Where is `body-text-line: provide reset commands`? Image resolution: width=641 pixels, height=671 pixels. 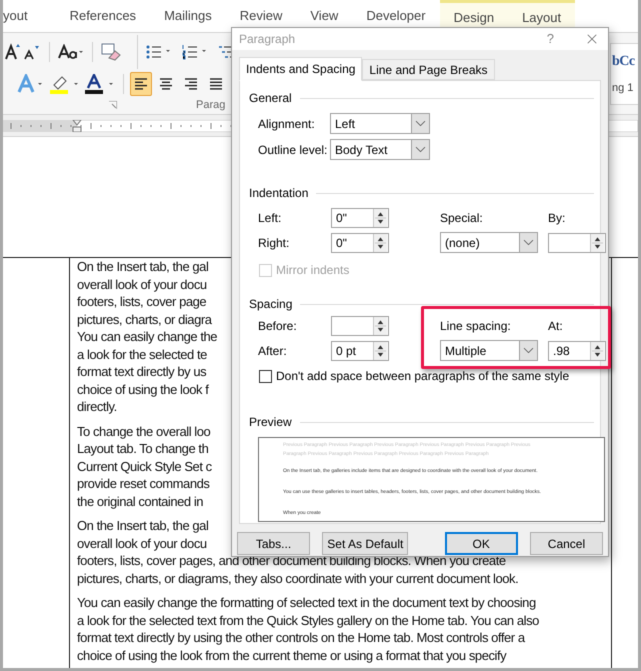
body-text-line: provide reset commands is located at coordinates (143, 483).